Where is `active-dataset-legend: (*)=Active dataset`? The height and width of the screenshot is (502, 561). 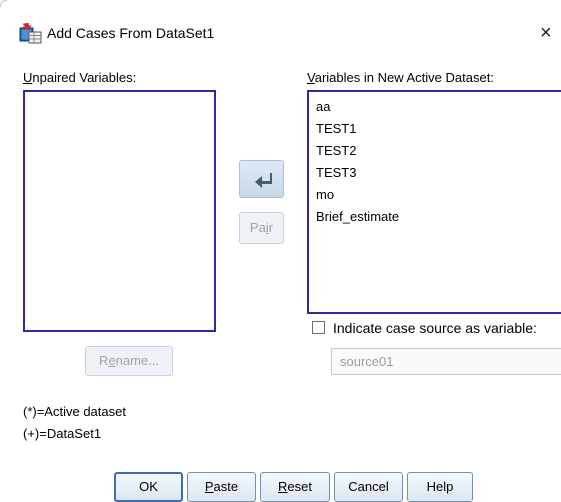 active-dataset-legend: (*)=Active dataset is located at coordinates (74, 411).